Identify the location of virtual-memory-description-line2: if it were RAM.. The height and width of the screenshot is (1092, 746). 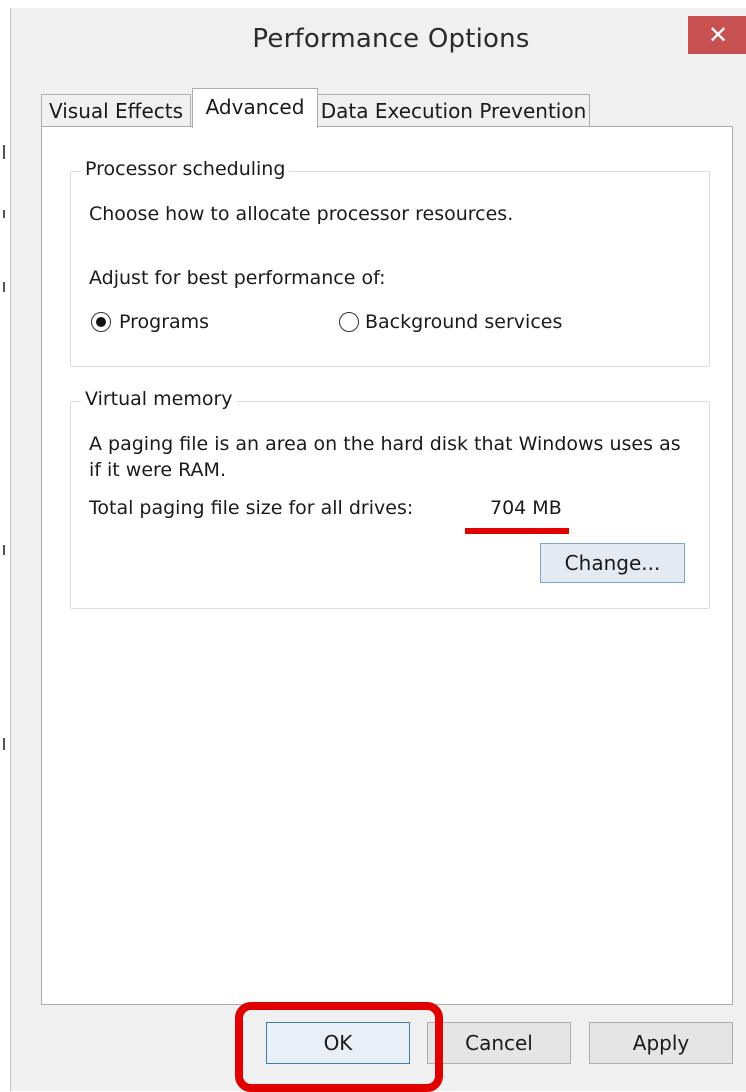
(157, 470).